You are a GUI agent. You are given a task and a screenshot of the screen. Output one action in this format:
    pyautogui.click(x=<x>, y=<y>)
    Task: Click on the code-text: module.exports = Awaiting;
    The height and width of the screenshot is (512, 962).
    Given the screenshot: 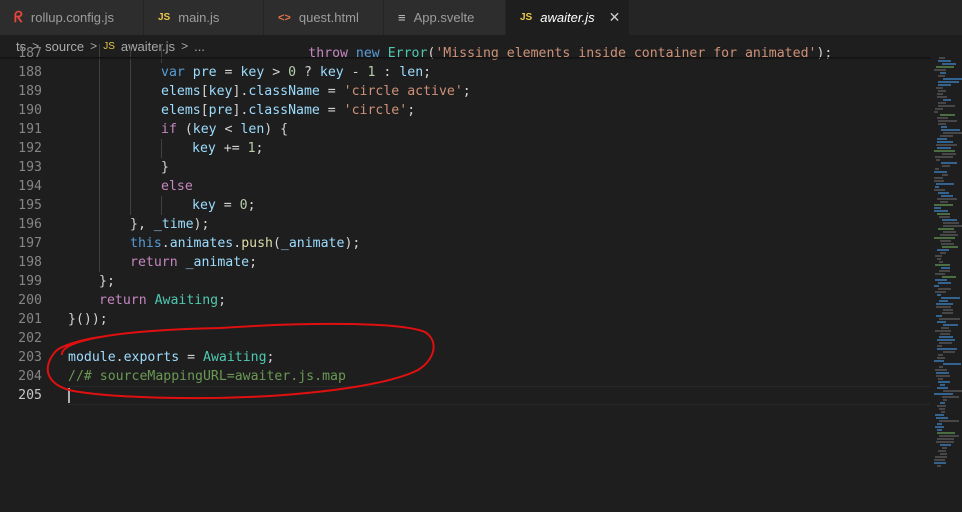 What is the action you would take?
    pyautogui.click(x=171, y=357)
    